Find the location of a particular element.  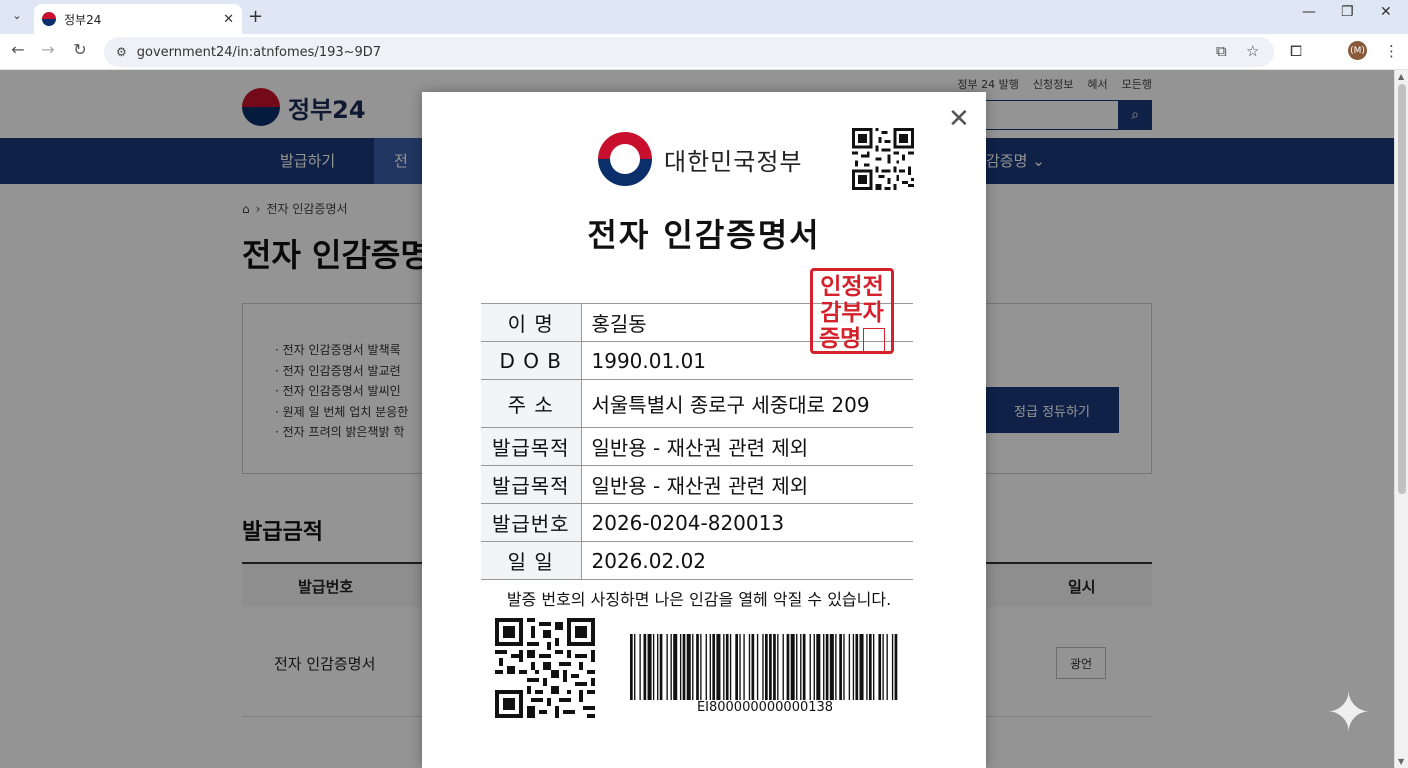

field-value: 2026-0204-820013 is located at coordinates (747, 522).